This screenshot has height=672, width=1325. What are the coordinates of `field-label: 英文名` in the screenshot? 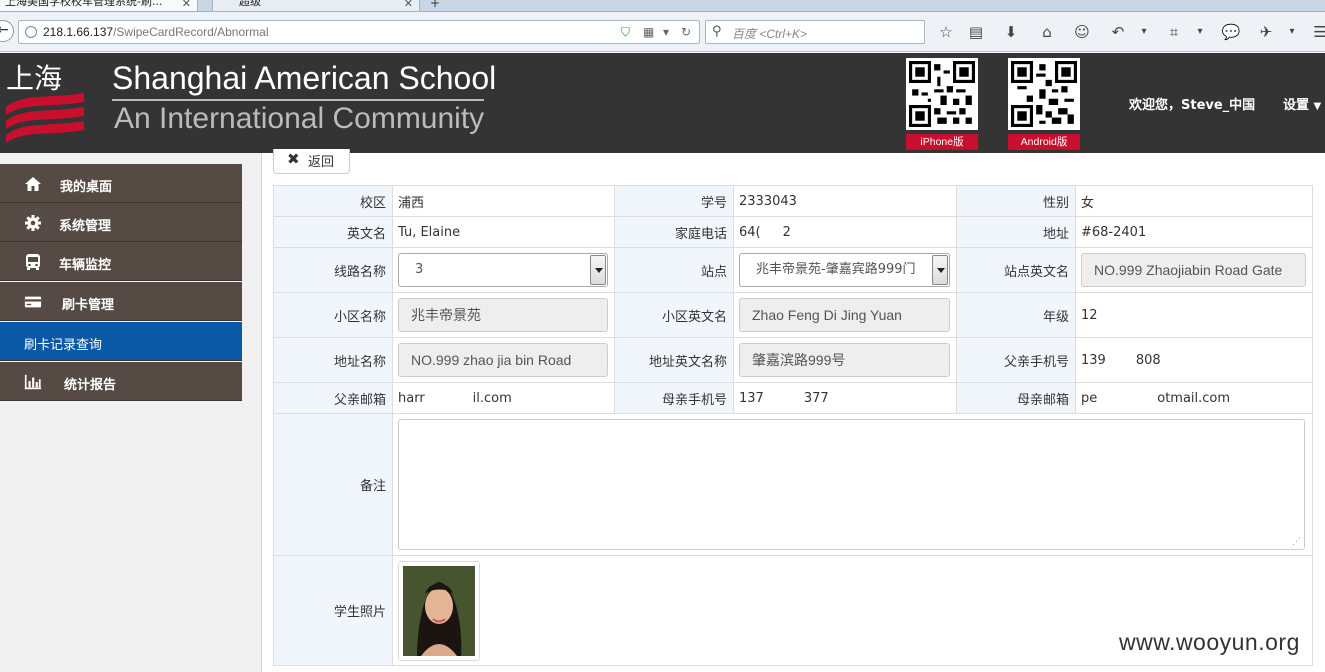 It's located at (333, 232).